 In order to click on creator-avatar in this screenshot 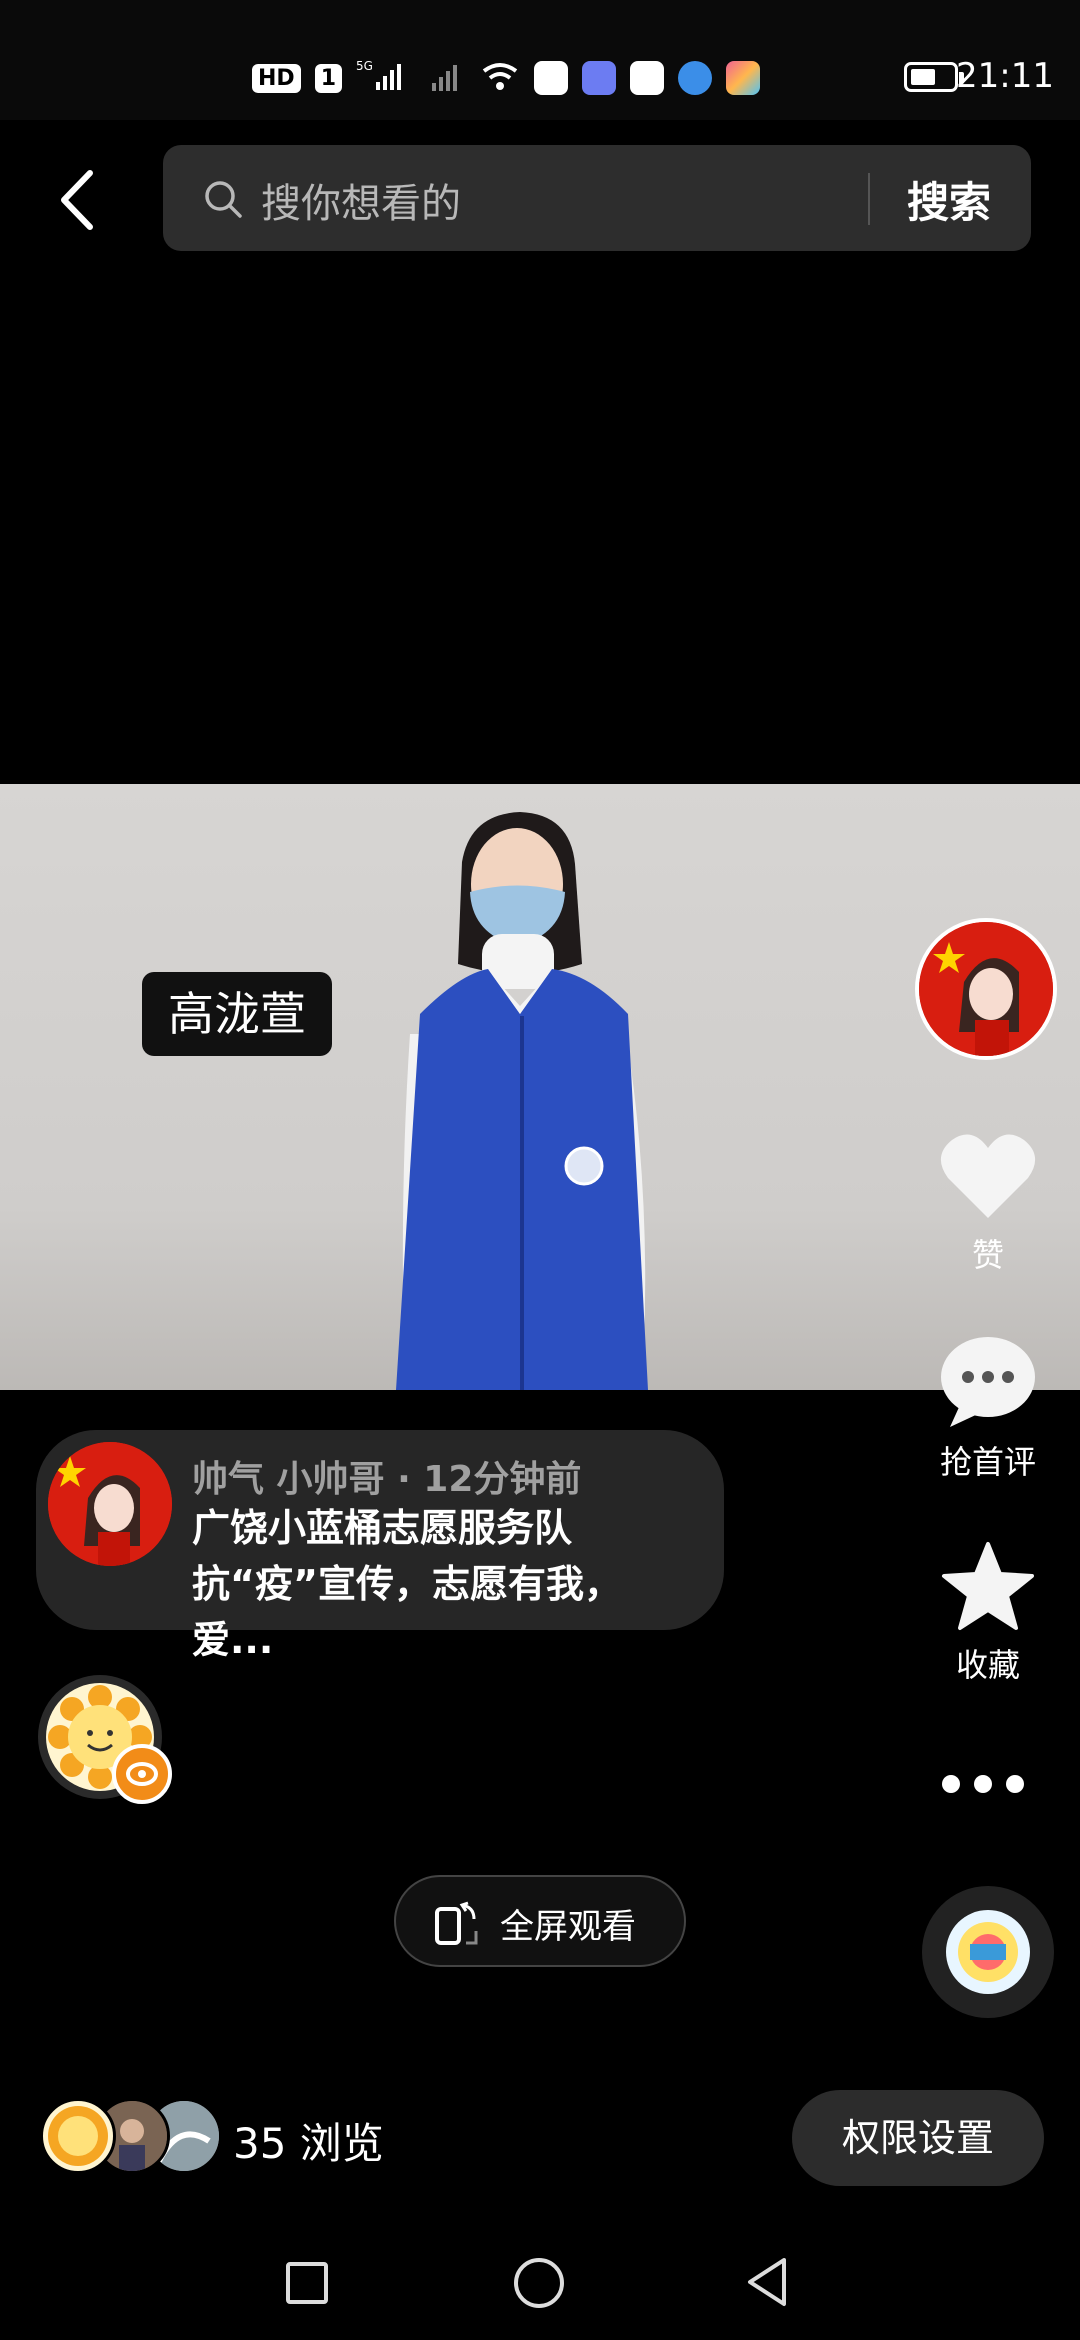, I will do `click(986, 989)`.